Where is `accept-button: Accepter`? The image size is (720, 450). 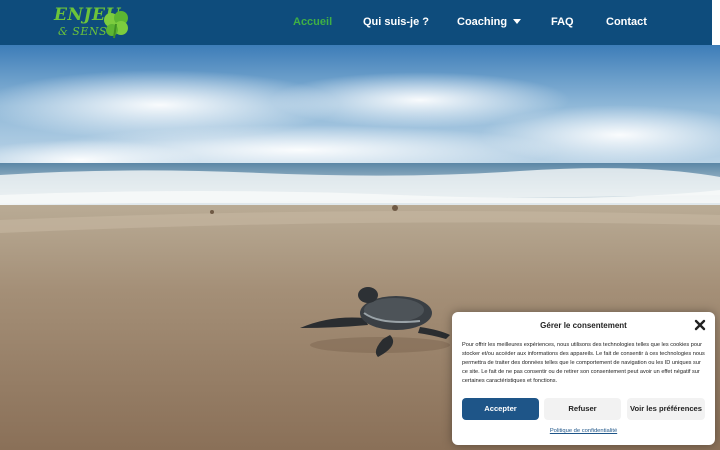
accept-button: Accepter is located at coordinates (500, 409).